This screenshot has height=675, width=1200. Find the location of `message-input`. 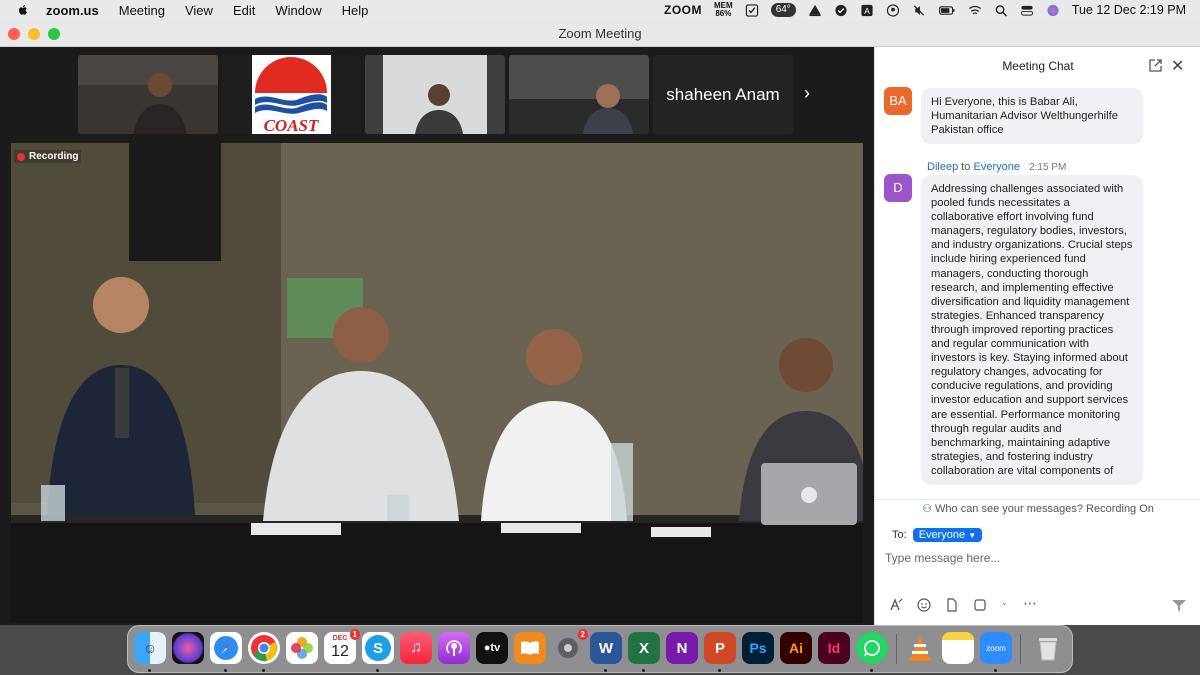

message-input is located at coordinates (1030, 558).